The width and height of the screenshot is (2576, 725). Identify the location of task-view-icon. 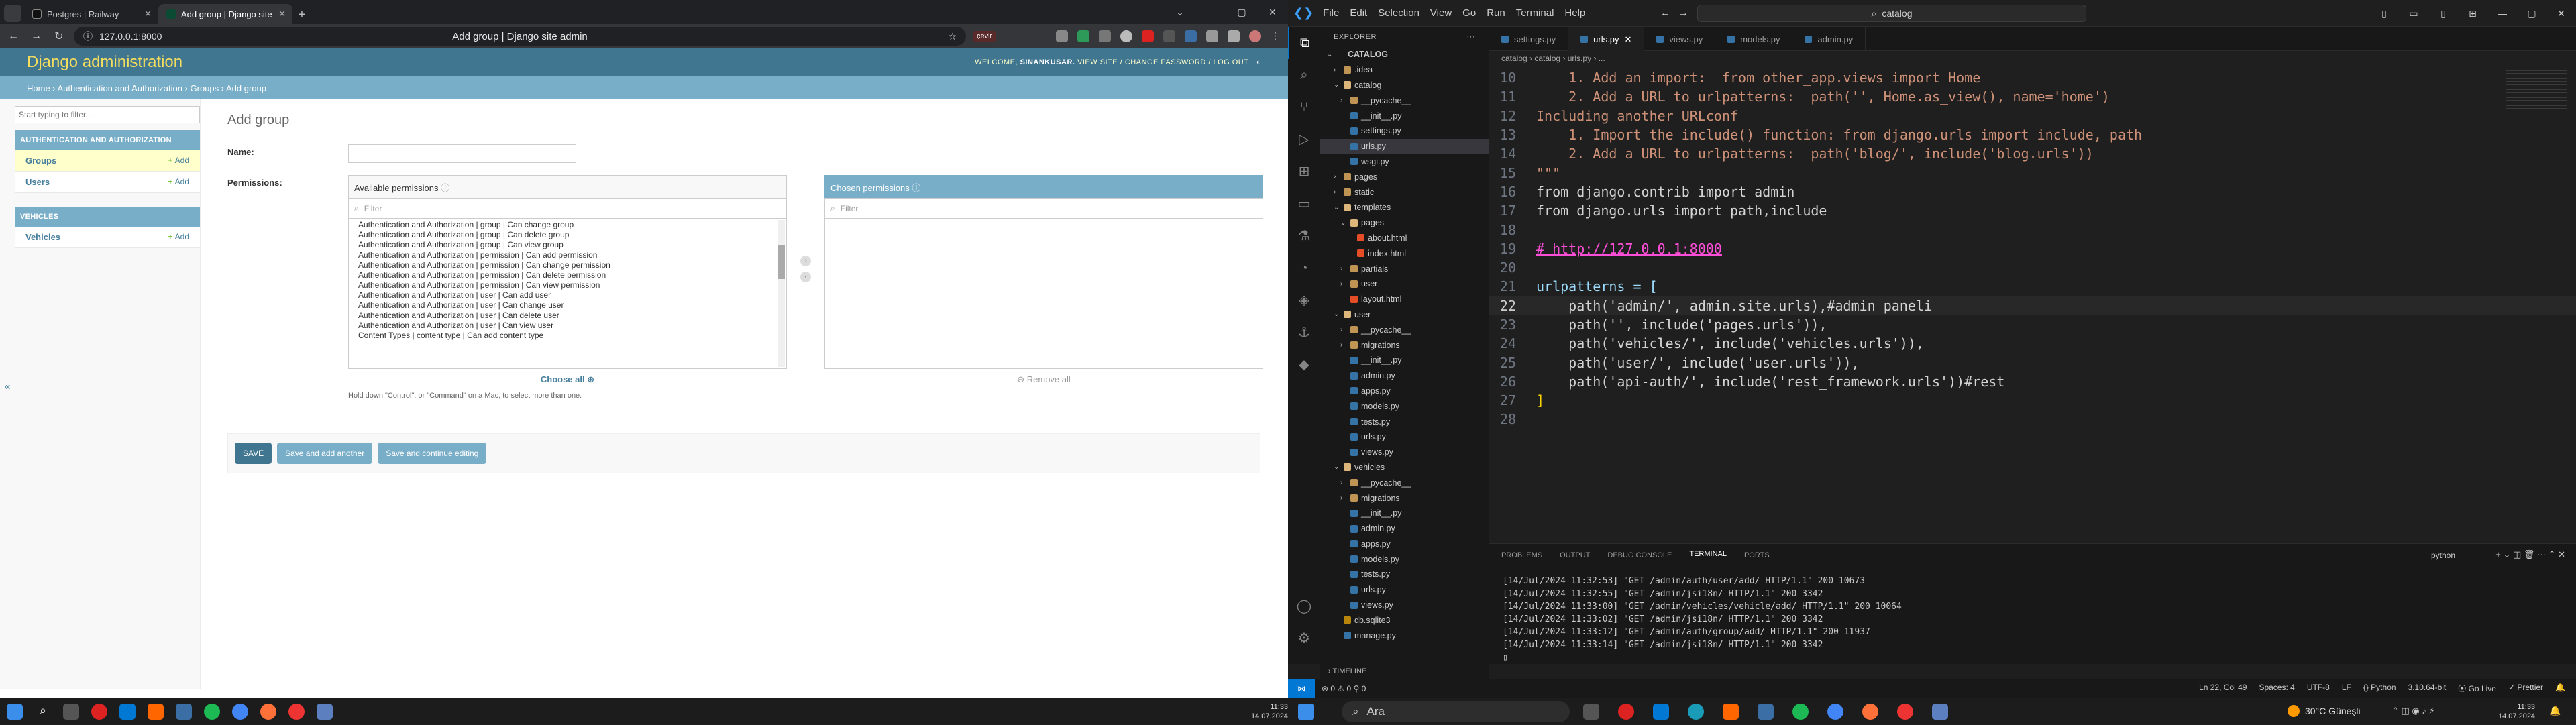
(1591, 712).